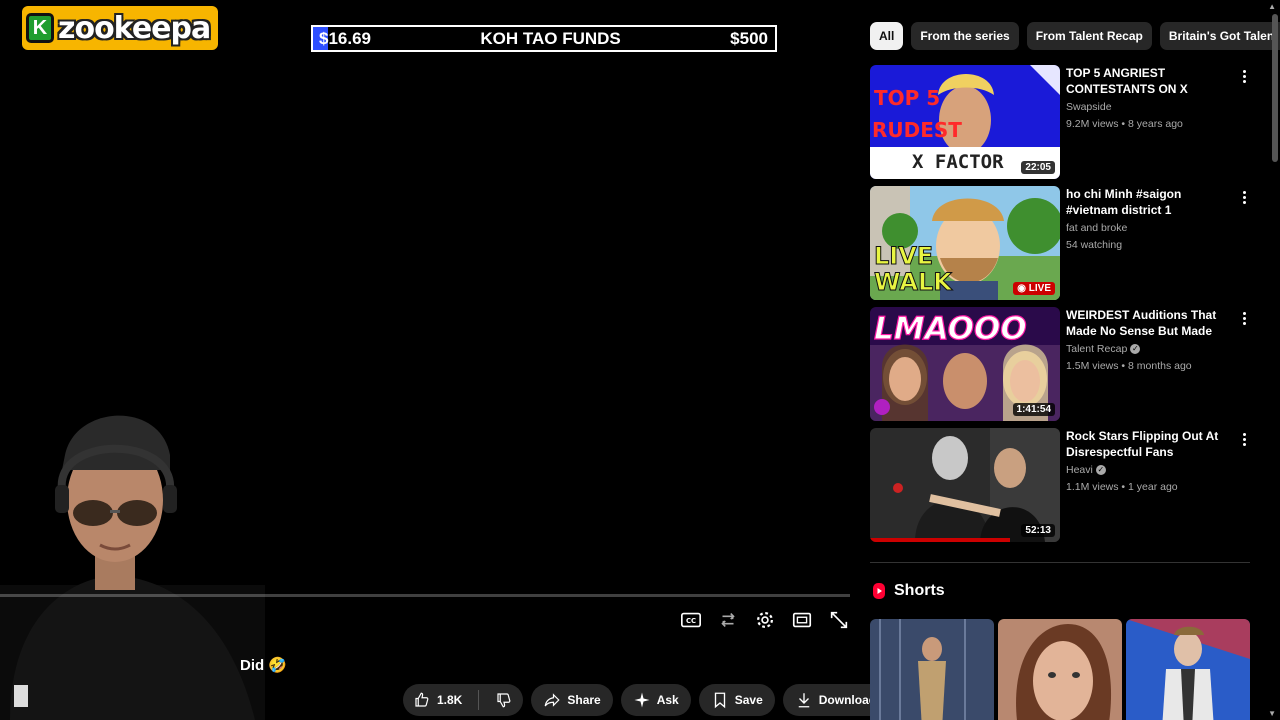 Image resolution: width=1280 pixels, height=720 pixels. Describe the element at coordinates (965, 122) in the screenshot. I see `video-thumbnail: TOP 5 RUDEST X FACTOR 22:05` at that location.